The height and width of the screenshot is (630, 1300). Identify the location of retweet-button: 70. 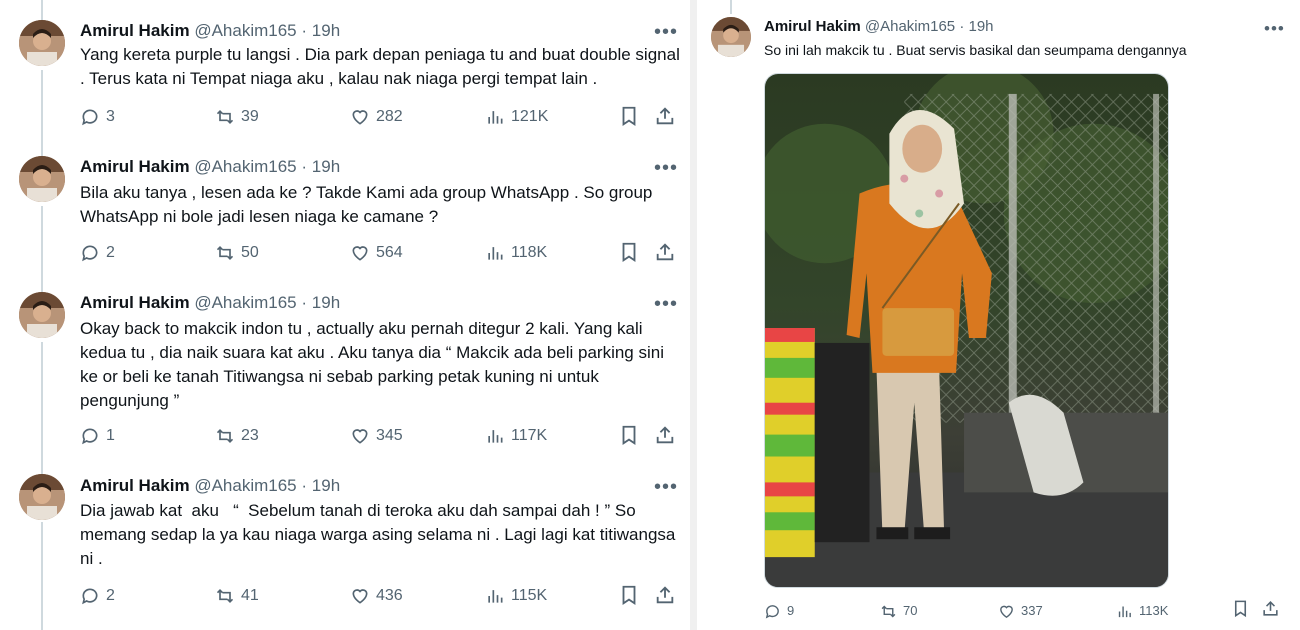
(898, 611).